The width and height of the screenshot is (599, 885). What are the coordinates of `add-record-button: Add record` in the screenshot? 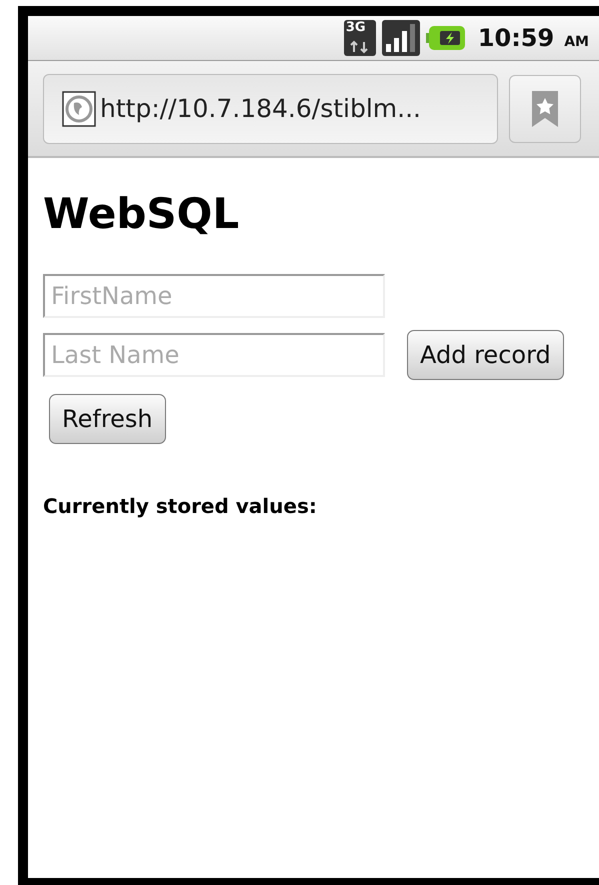 It's located at (485, 355).